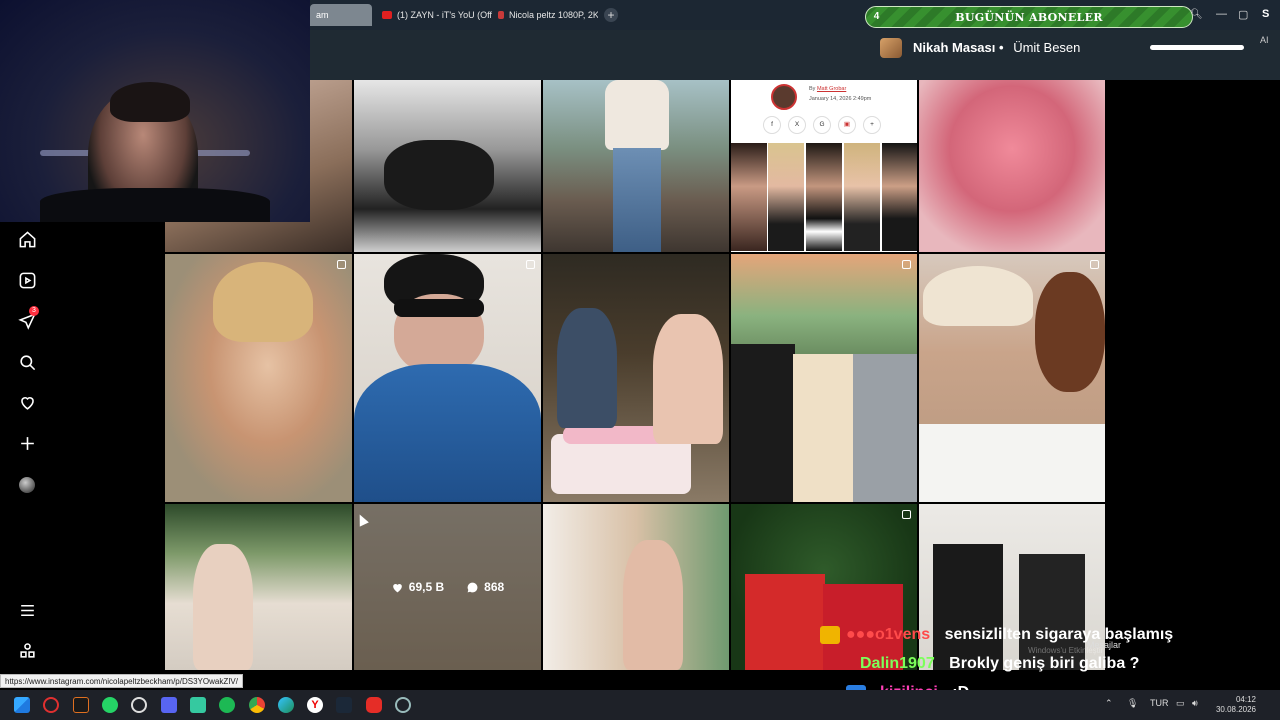  I want to click on browser-tab-active: am, so click(341, 15).